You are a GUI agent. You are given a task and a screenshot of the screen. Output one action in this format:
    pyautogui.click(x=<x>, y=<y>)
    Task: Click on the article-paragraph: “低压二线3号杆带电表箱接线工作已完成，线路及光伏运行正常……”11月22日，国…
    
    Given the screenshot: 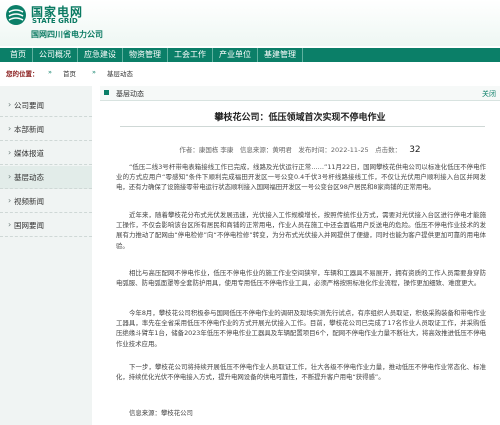 What is the action you would take?
    pyautogui.click(x=301, y=177)
    